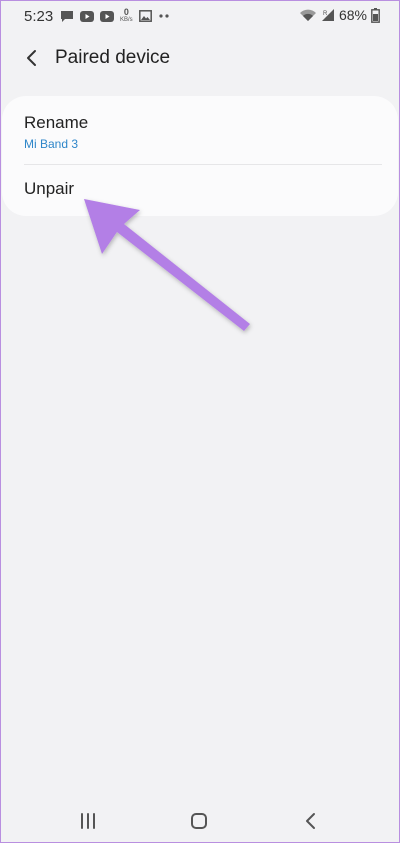 The width and height of the screenshot is (400, 843). Describe the element at coordinates (200, 16) in the screenshot. I see `status-bar: 5:23 0 KB/s R 68%` at that location.